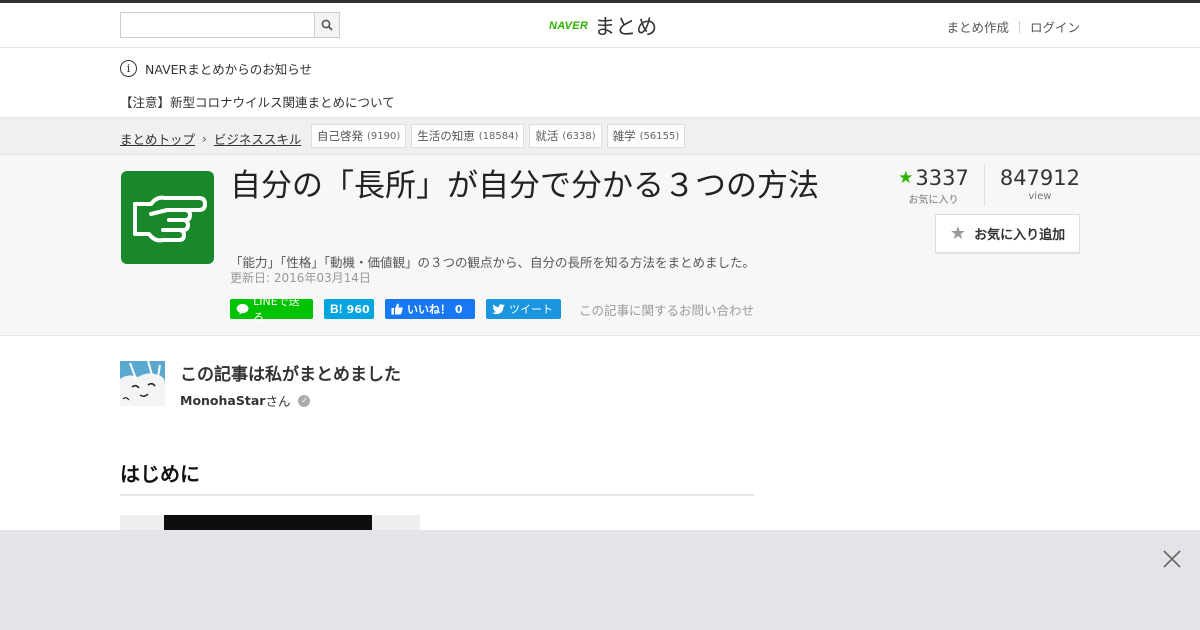  Describe the element at coordinates (222, 400) in the screenshot. I see `author-name: MonohaStar` at that location.